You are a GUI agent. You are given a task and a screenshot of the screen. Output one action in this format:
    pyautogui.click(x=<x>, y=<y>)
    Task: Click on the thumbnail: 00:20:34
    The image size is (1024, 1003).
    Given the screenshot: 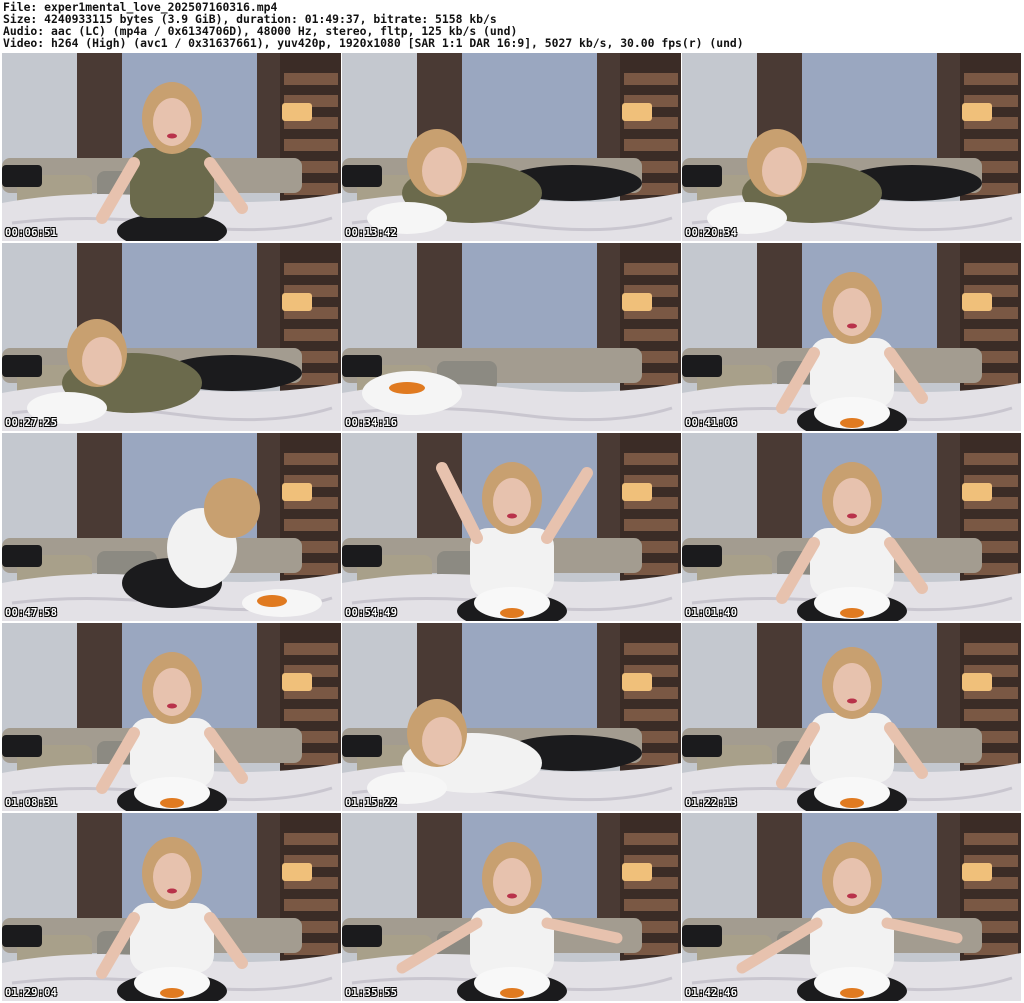 What is the action you would take?
    pyautogui.click(x=851, y=147)
    